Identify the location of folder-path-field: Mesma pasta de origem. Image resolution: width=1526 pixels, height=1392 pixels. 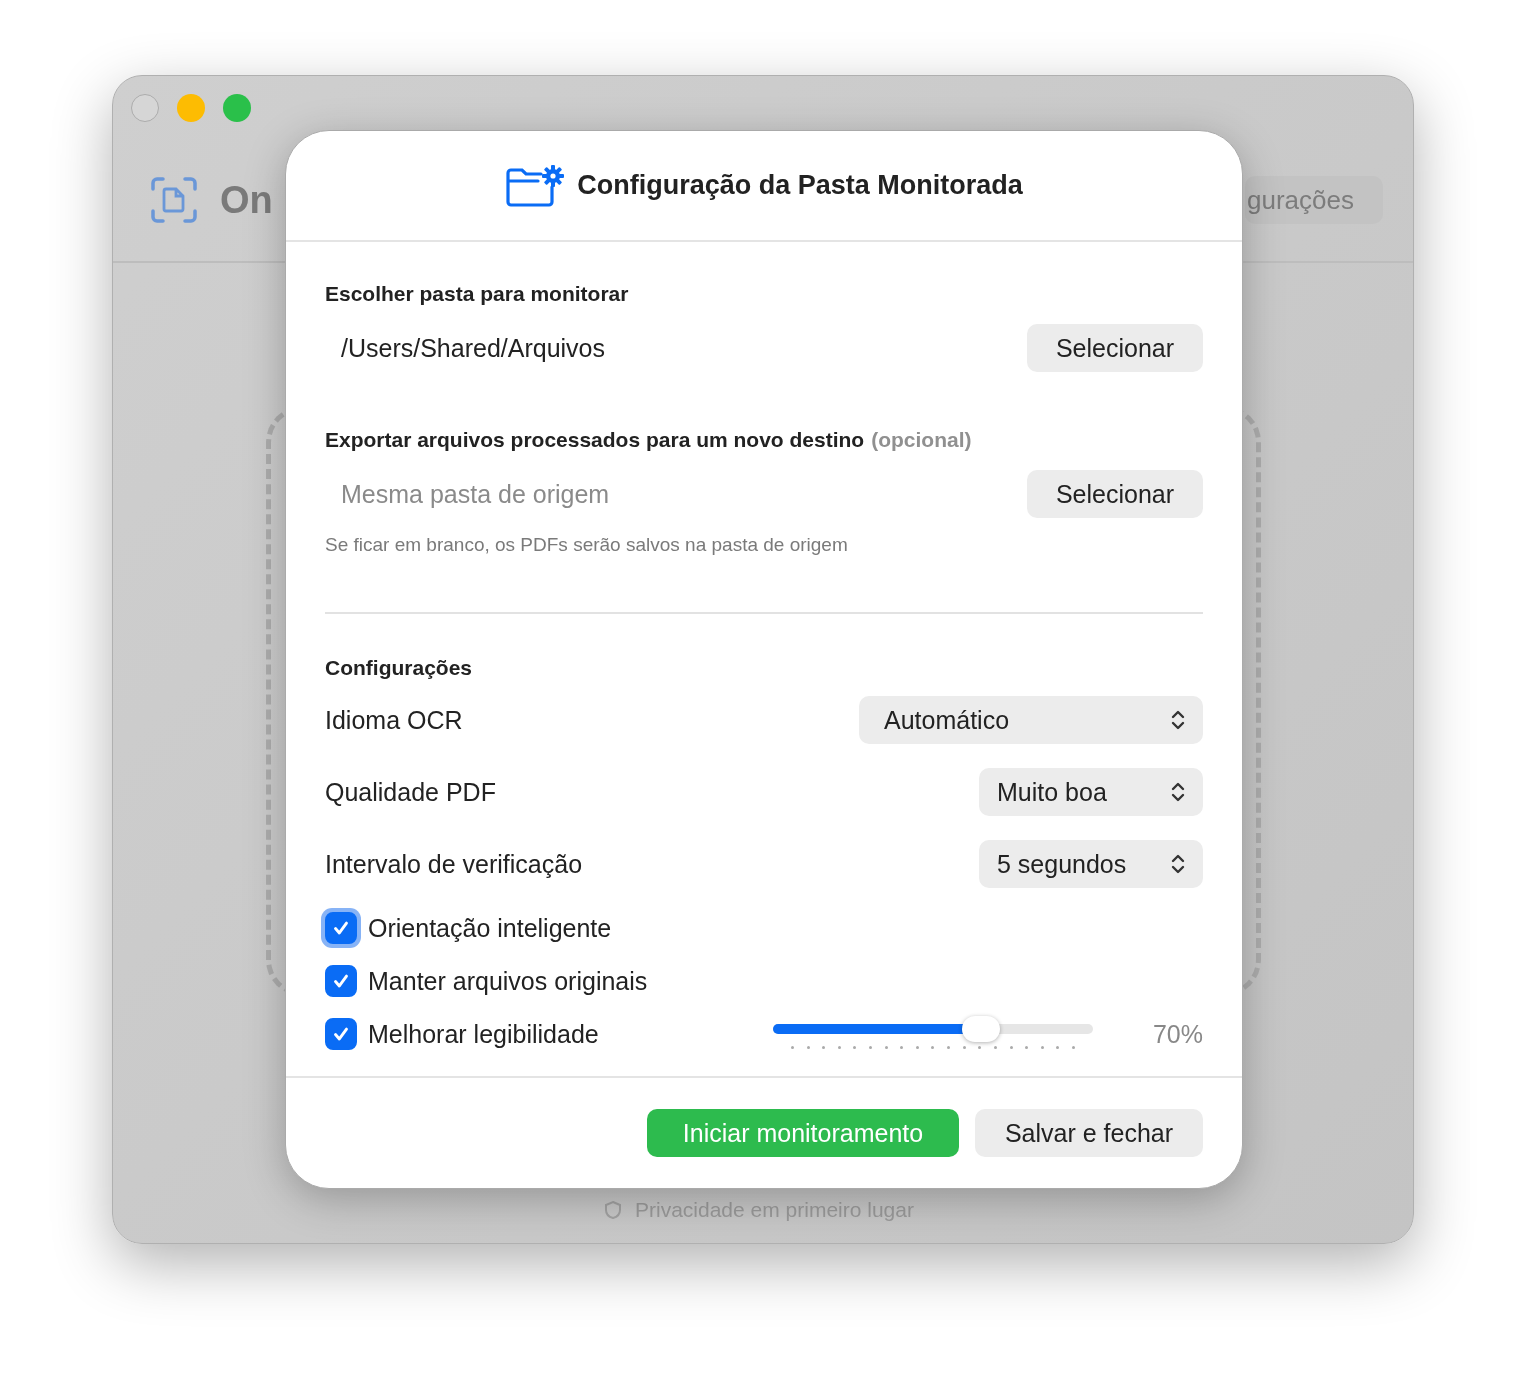
(633, 494).